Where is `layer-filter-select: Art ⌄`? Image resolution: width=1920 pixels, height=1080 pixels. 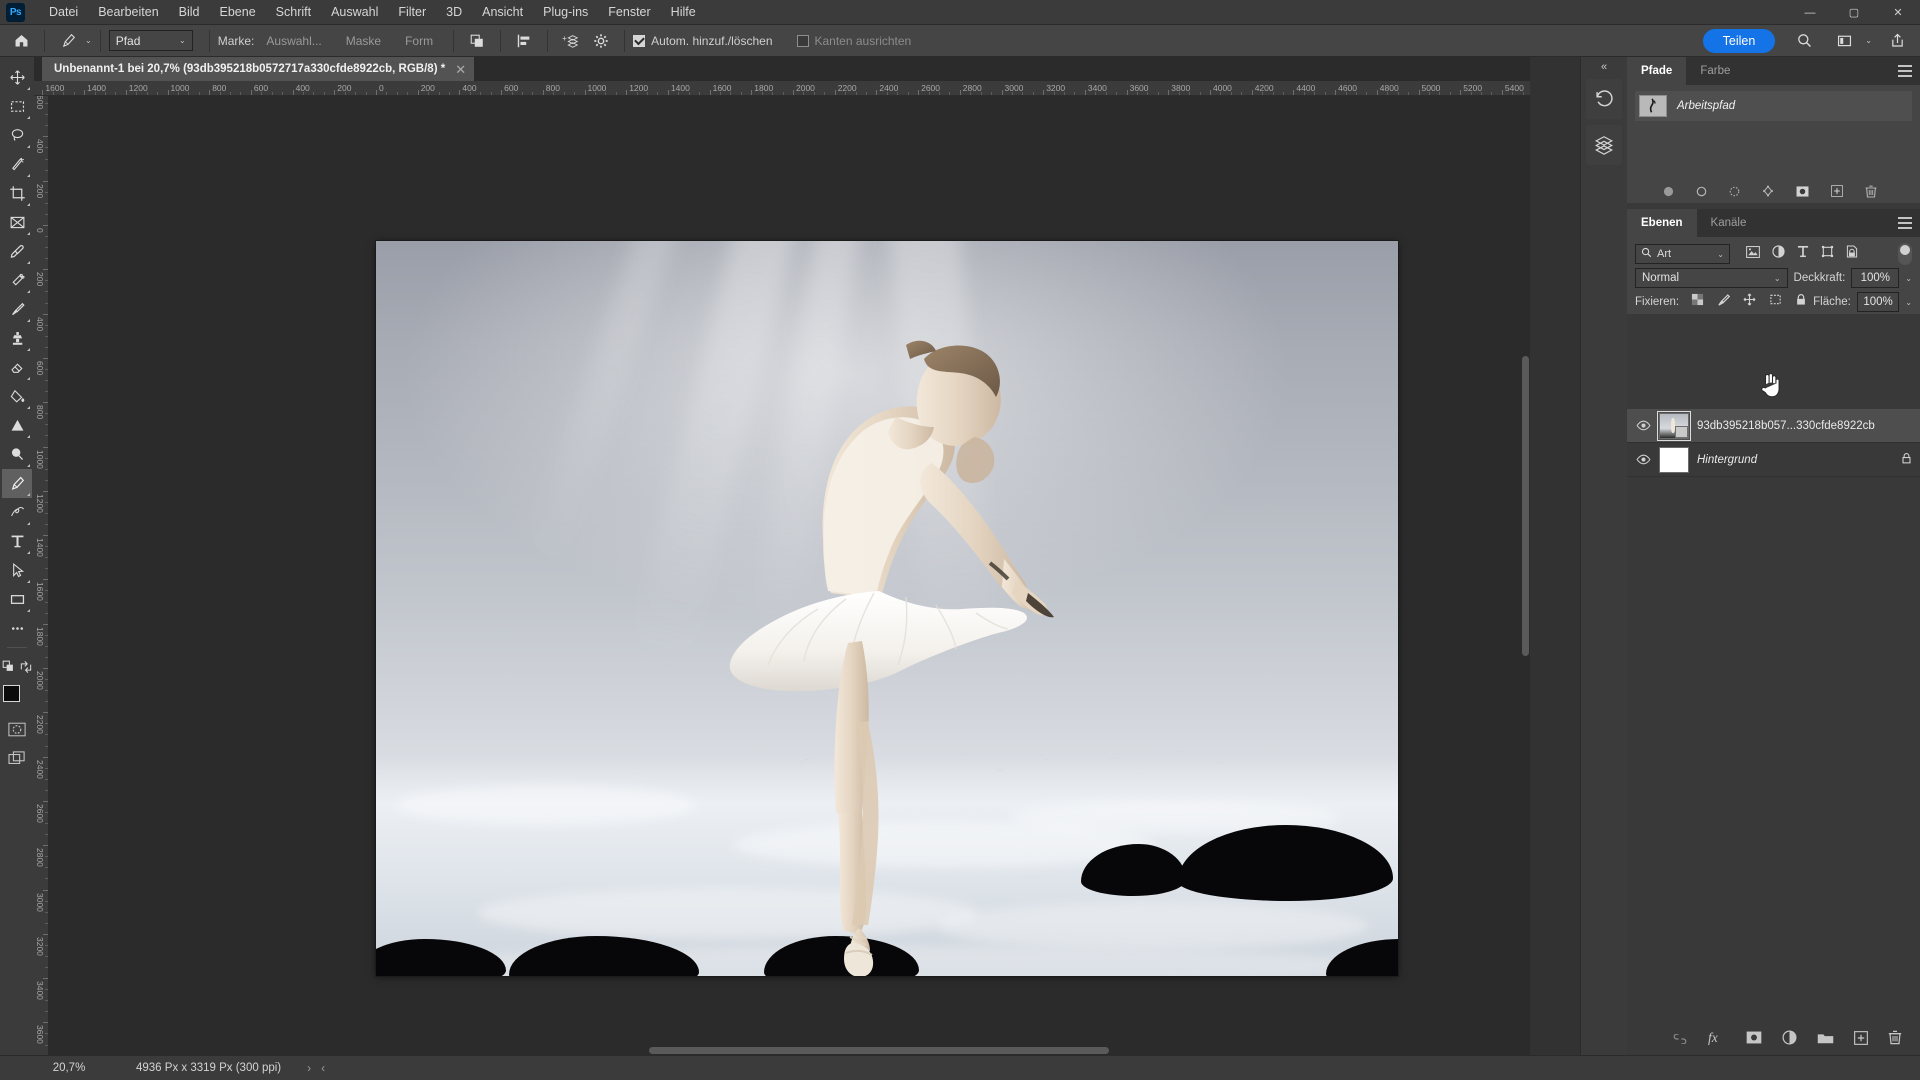 layer-filter-select: Art ⌄ is located at coordinates (1682, 254).